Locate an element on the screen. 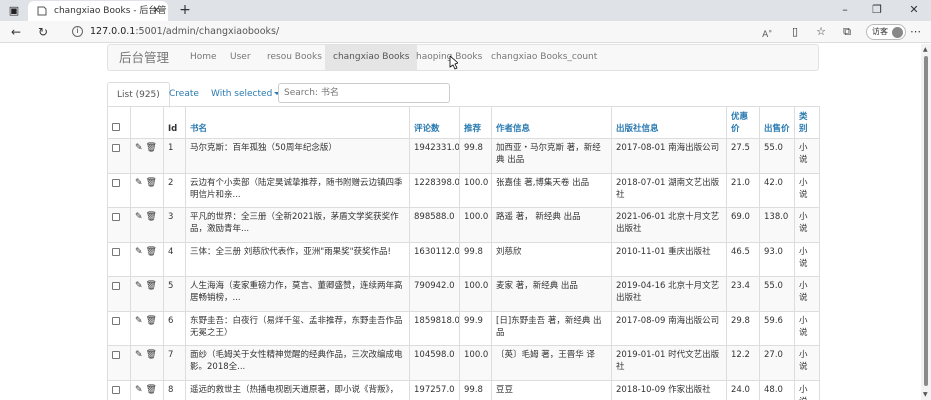 The height and width of the screenshot is (400, 931). col-header-category: 类别 is located at coordinates (807, 122).